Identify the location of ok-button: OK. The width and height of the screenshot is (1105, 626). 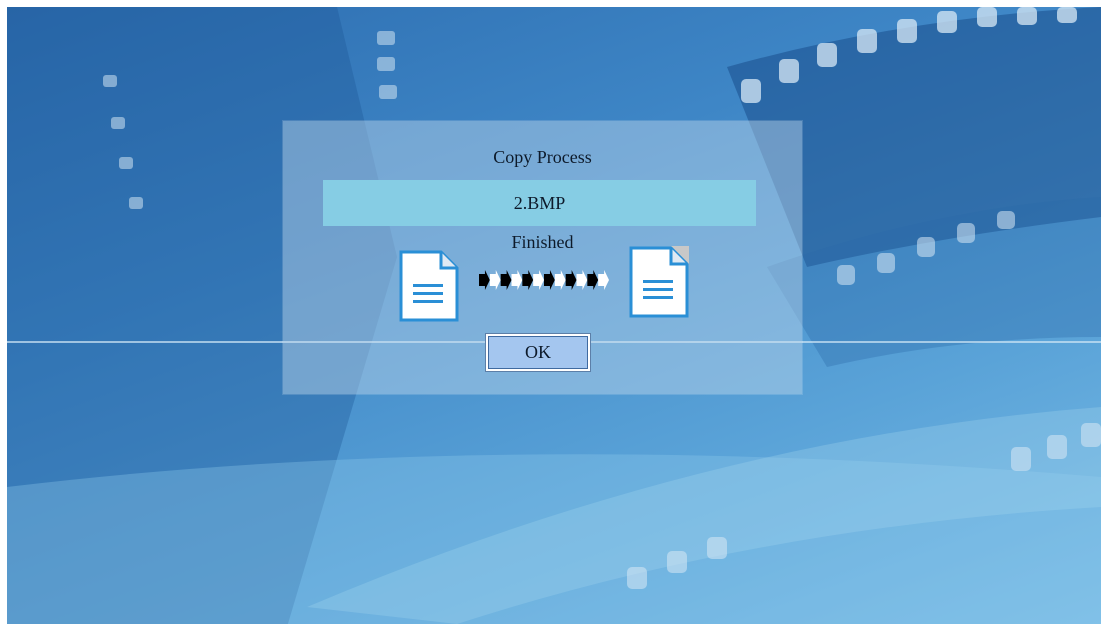
(538, 352).